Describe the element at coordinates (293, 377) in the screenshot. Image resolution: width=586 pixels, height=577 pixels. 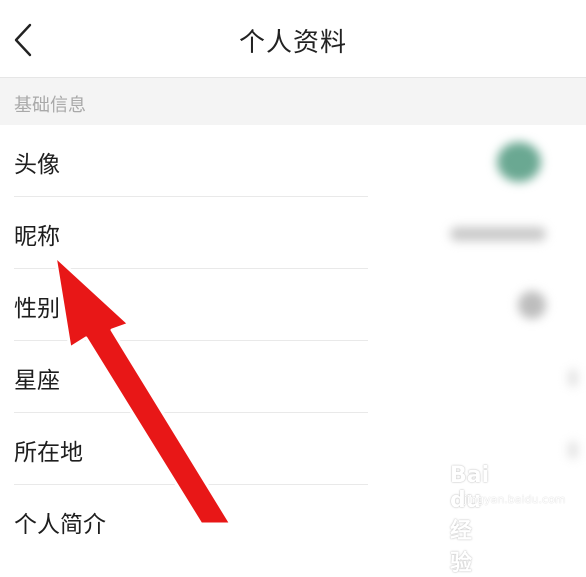
I see `row-constellation: 星座` at that location.